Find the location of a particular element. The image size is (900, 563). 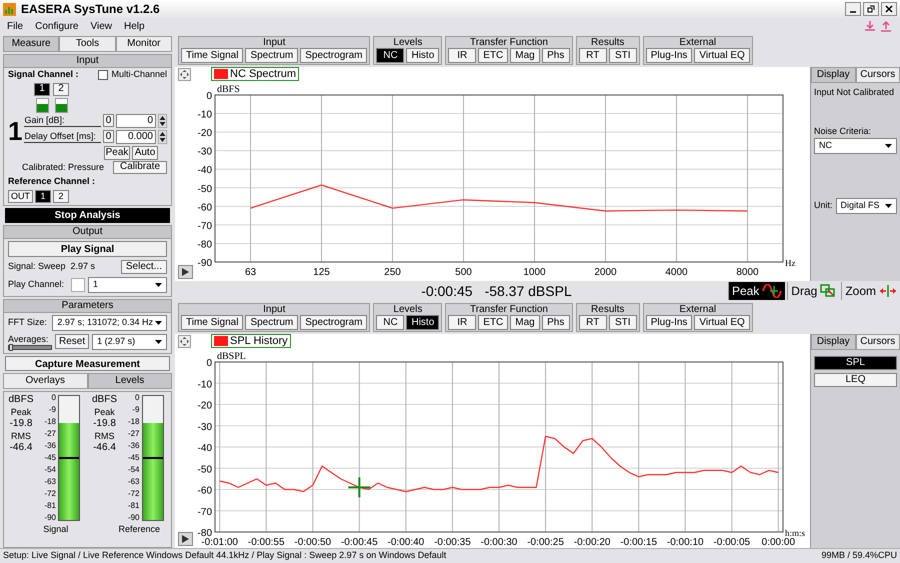

averages-slider is located at coordinates (30, 347).